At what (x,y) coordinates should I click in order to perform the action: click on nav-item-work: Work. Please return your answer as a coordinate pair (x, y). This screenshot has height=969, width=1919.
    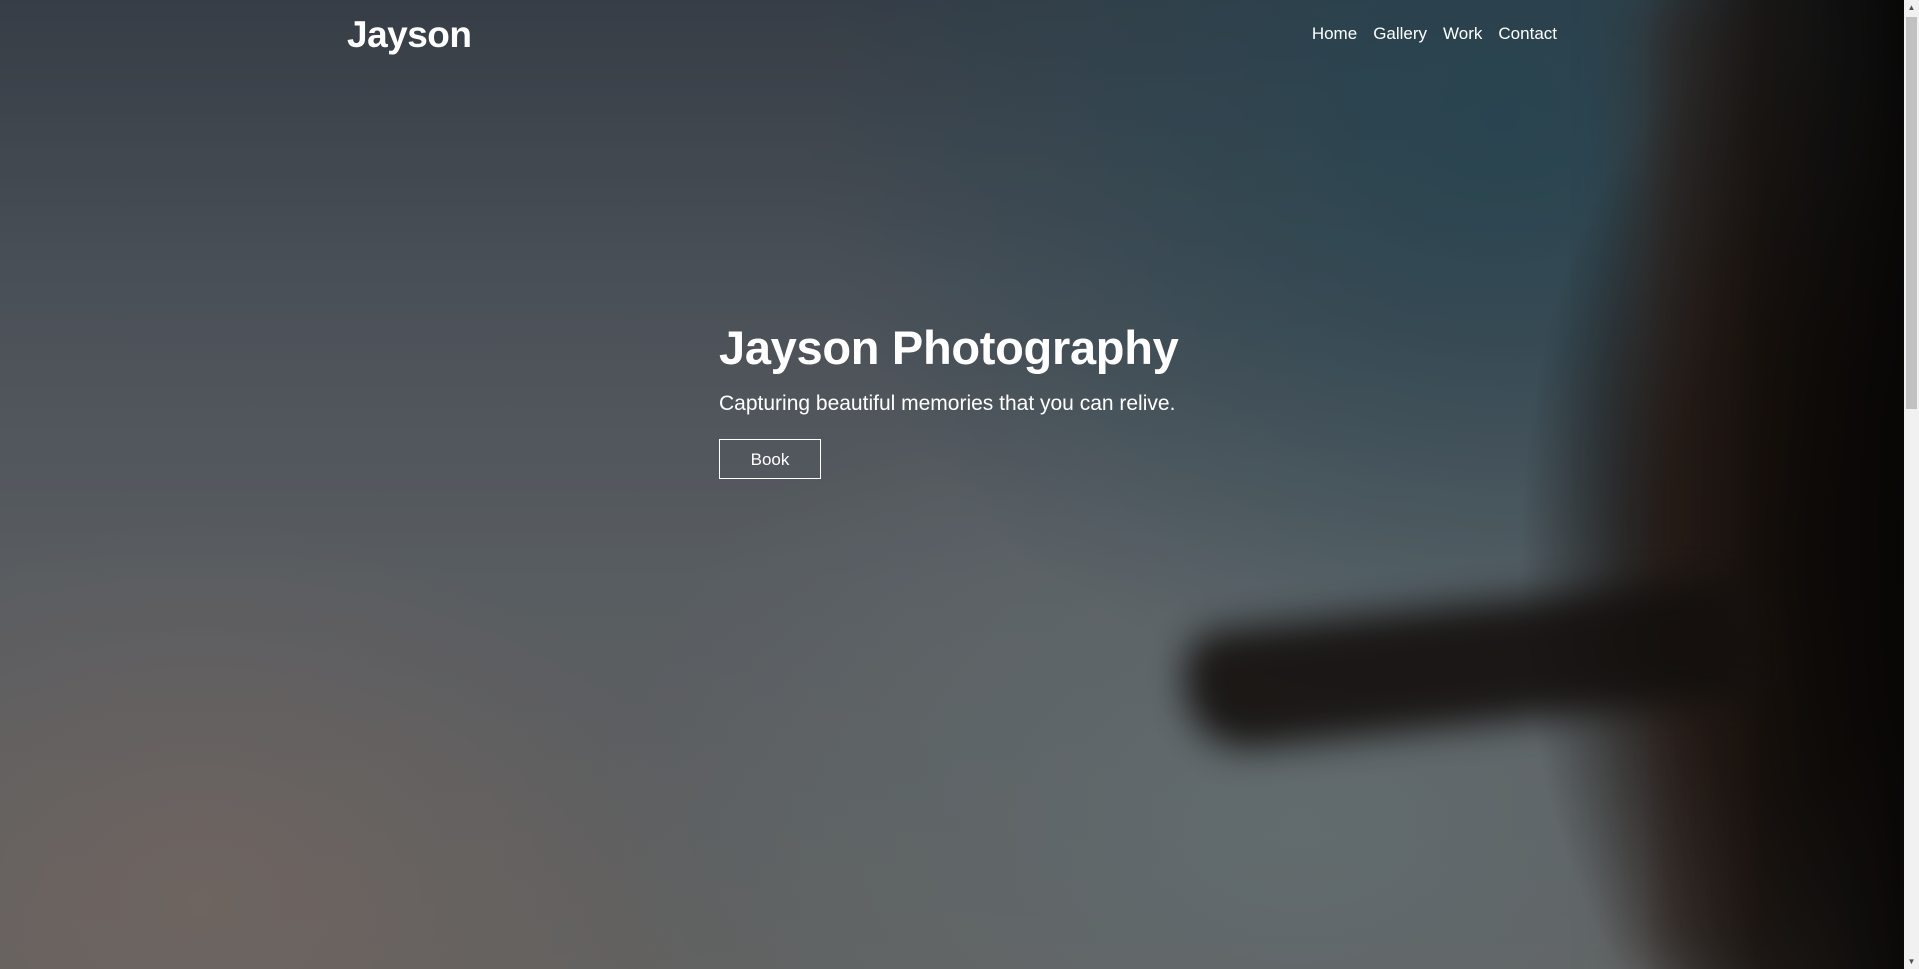
    Looking at the image, I should click on (1462, 34).